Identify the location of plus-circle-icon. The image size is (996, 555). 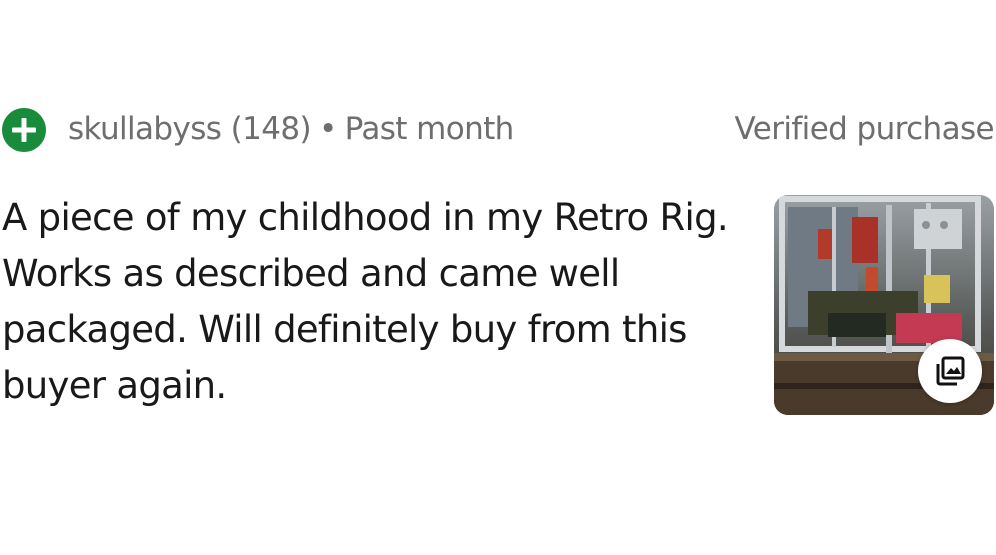
(24, 130).